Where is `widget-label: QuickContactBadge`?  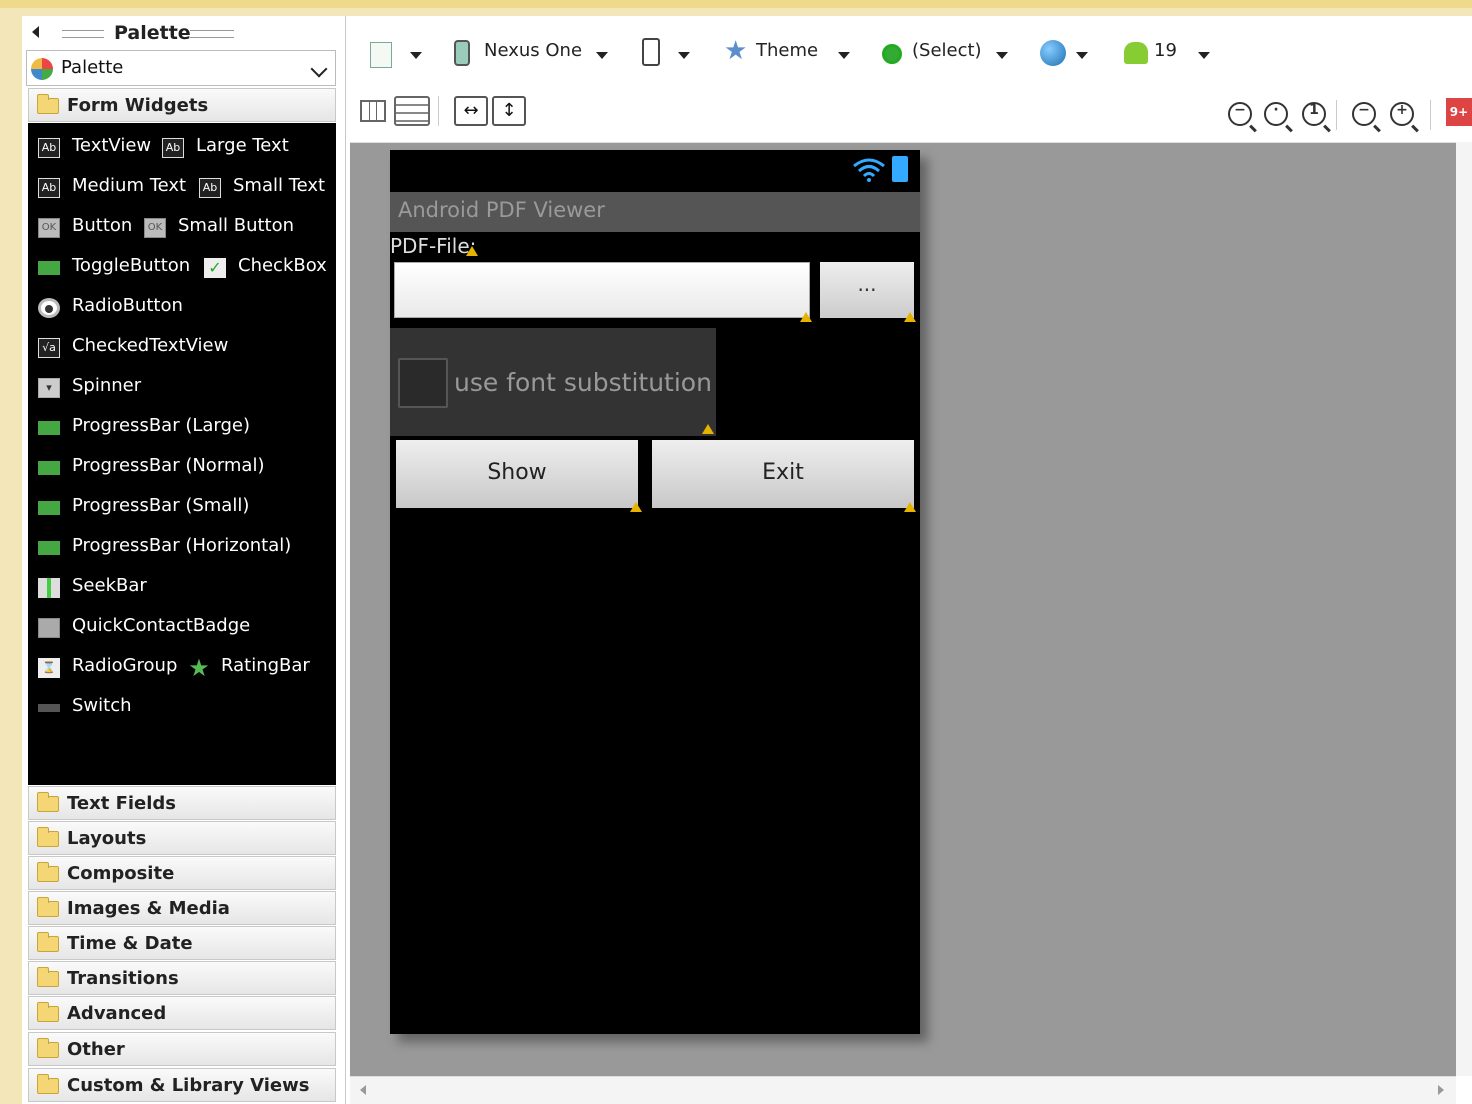
widget-label: QuickContactBadge is located at coordinates (161, 625).